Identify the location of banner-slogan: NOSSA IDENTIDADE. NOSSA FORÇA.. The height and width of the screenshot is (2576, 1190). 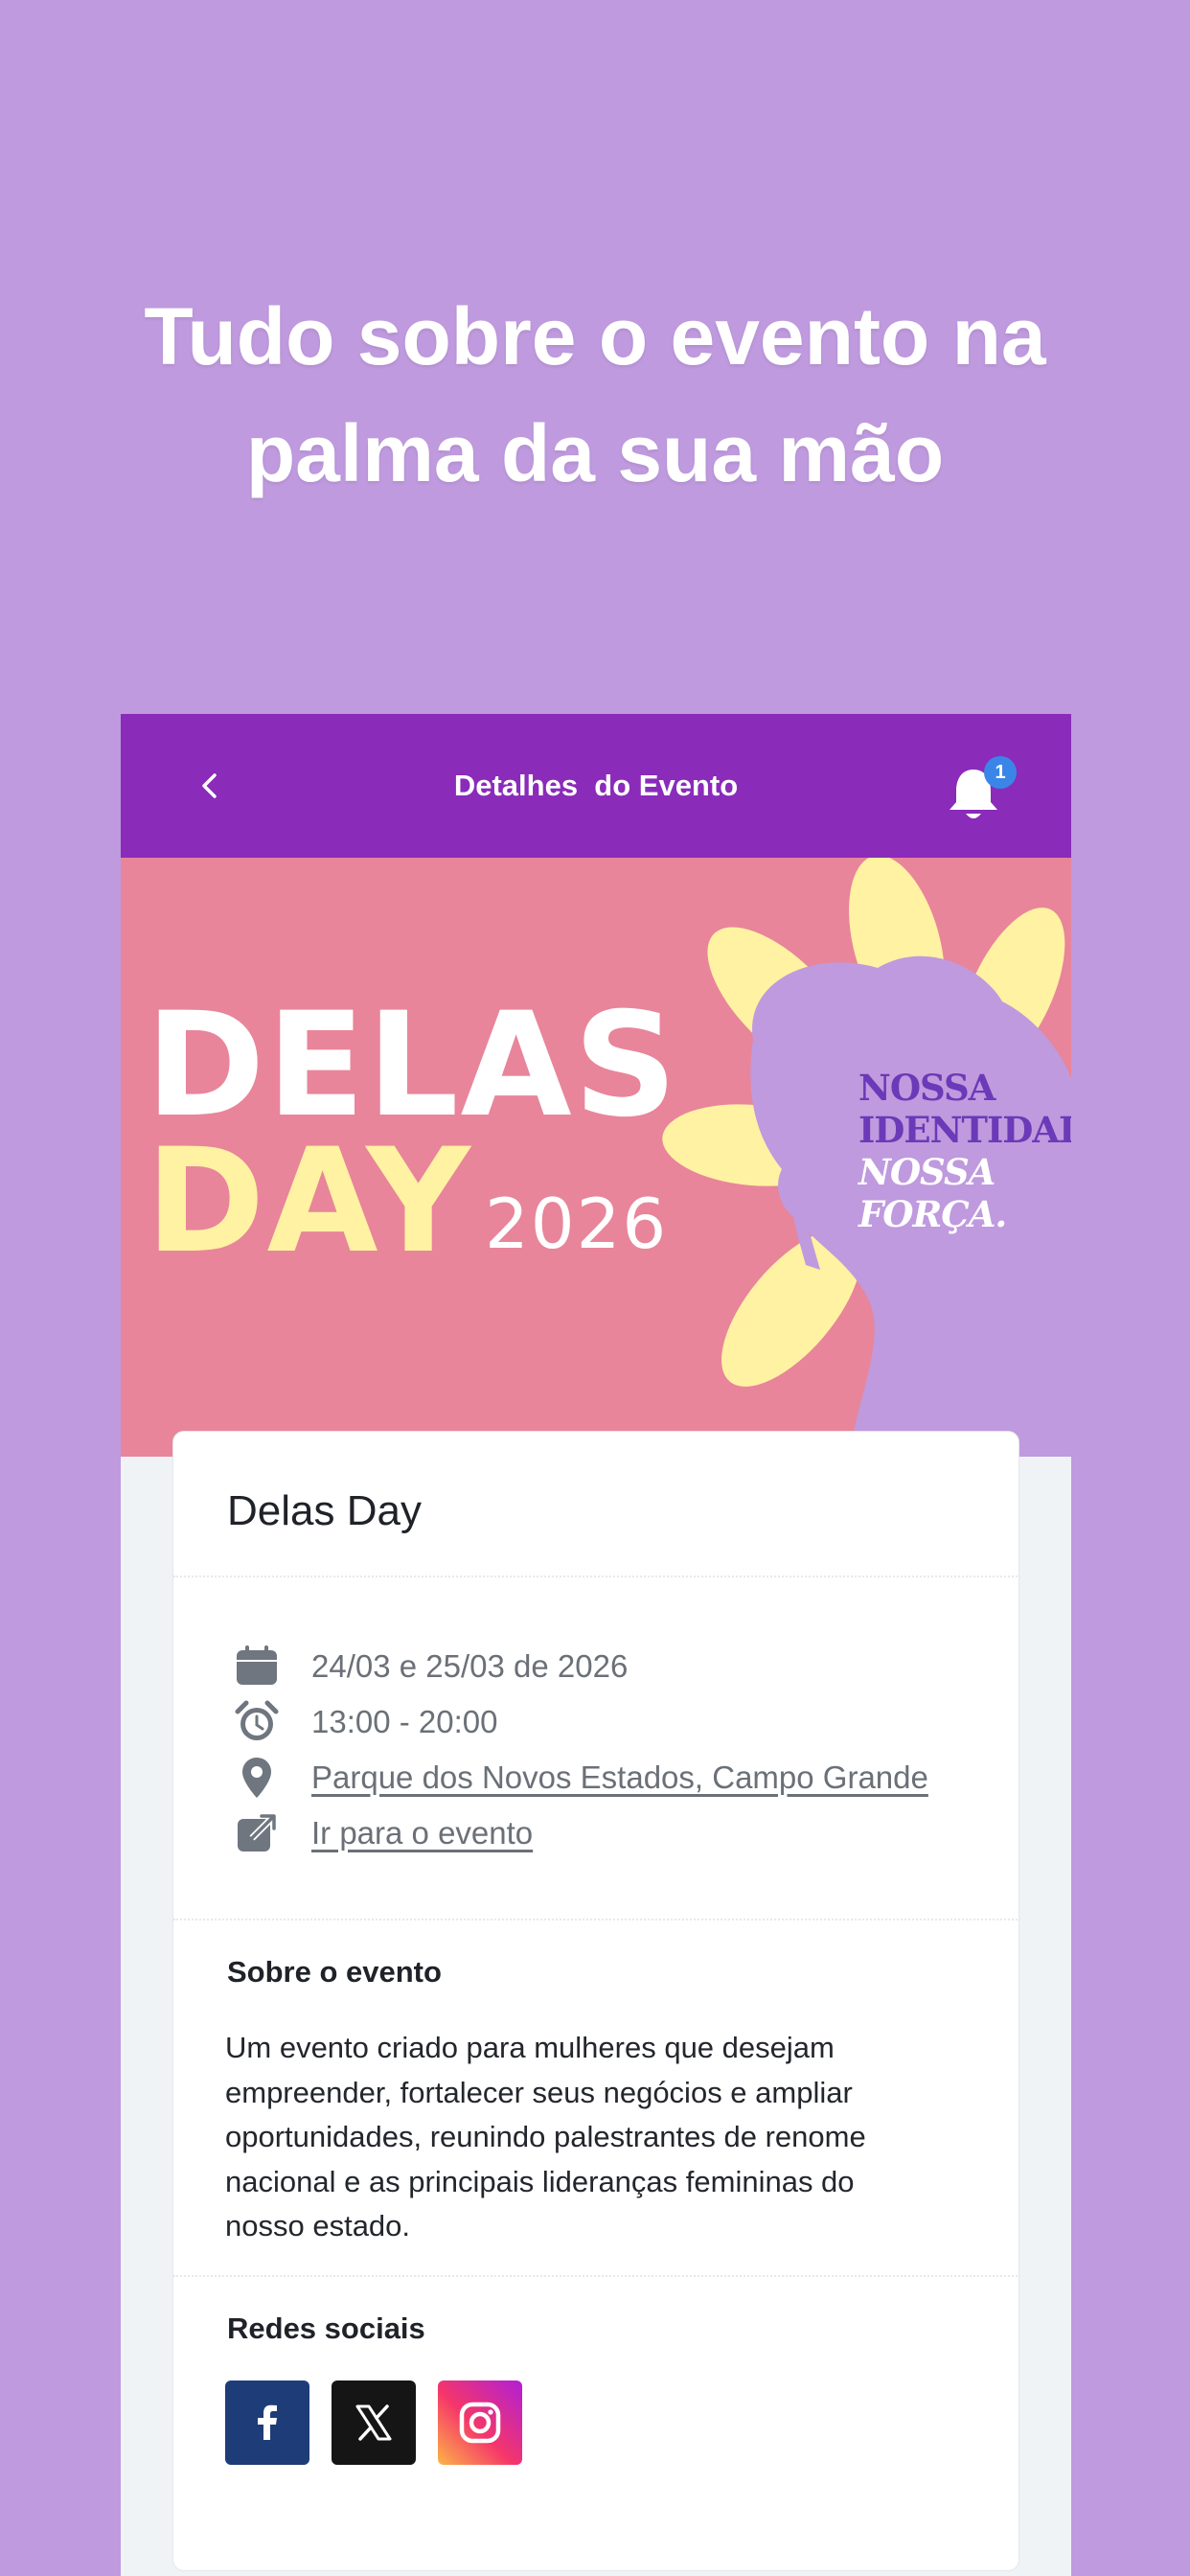
(965, 1151).